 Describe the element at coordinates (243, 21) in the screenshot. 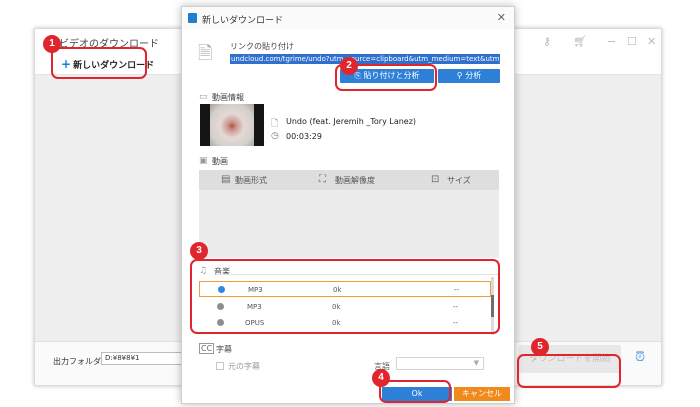

I see `dialog-title: 新しいダウンロード` at that location.